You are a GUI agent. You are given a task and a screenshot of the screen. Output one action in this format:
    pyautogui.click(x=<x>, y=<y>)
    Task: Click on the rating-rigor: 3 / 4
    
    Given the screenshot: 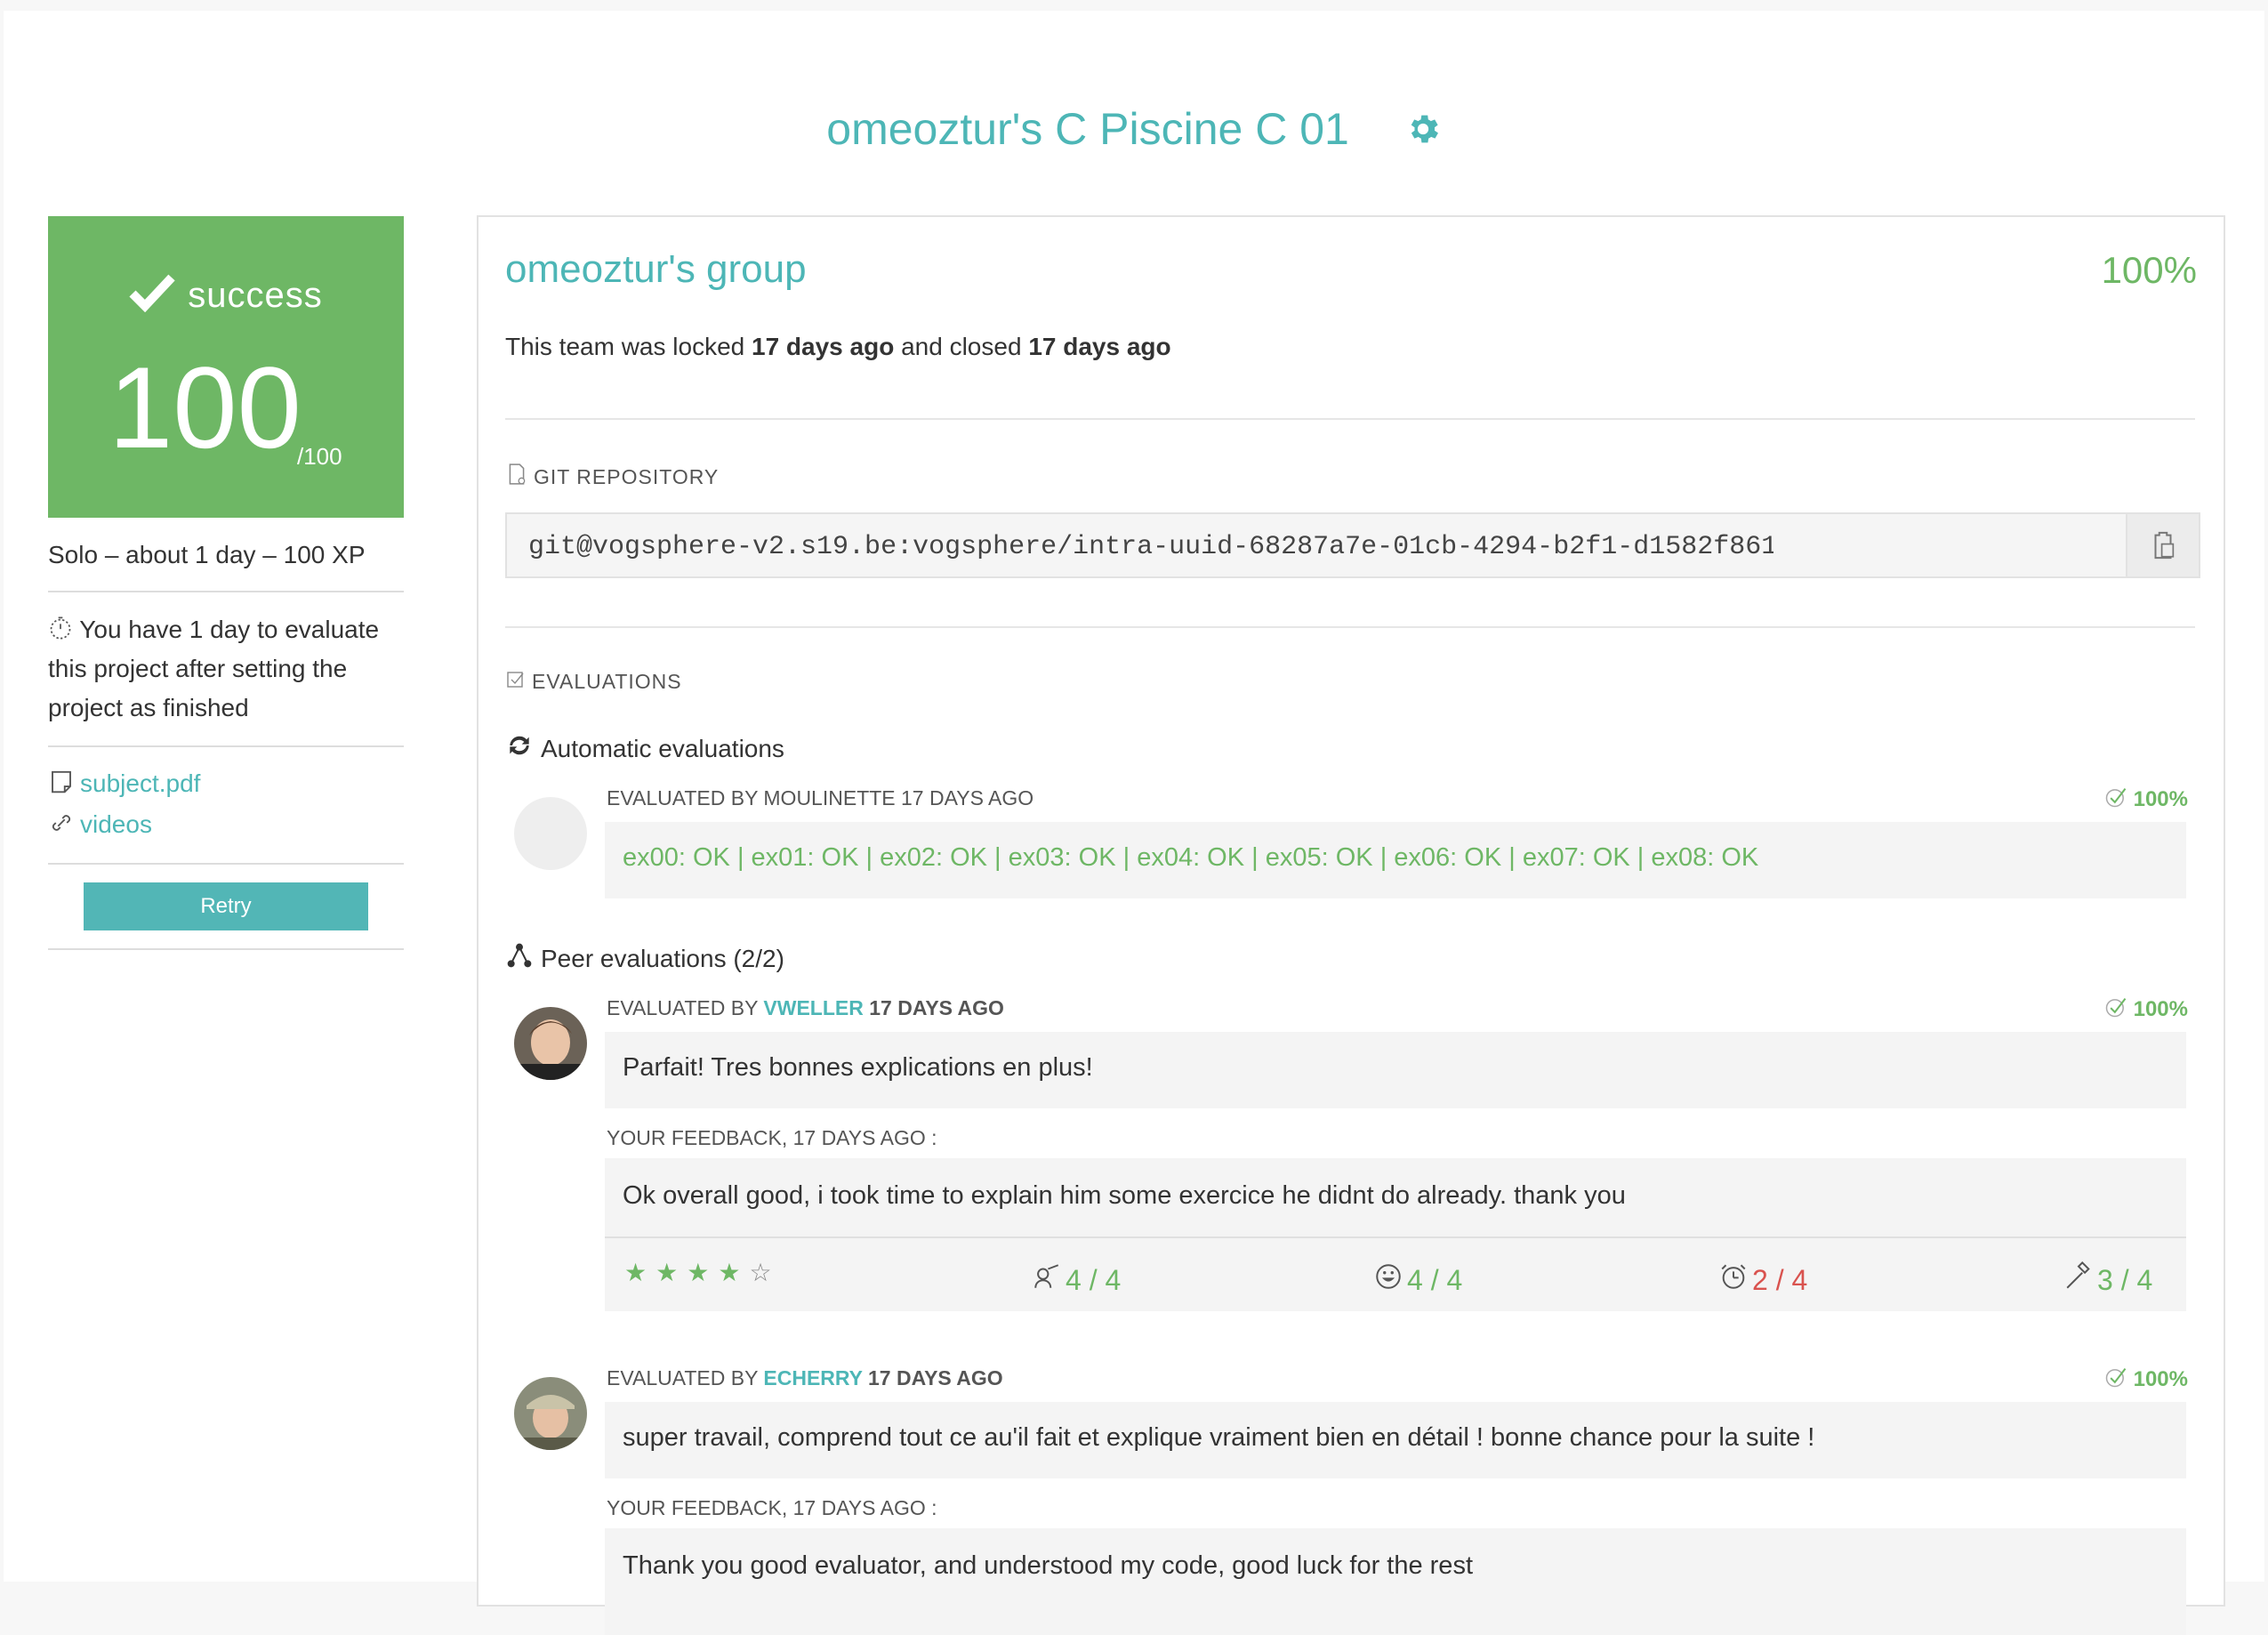 What is the action you would take?
    pyautogui.click(x=2108, y=1279)
    